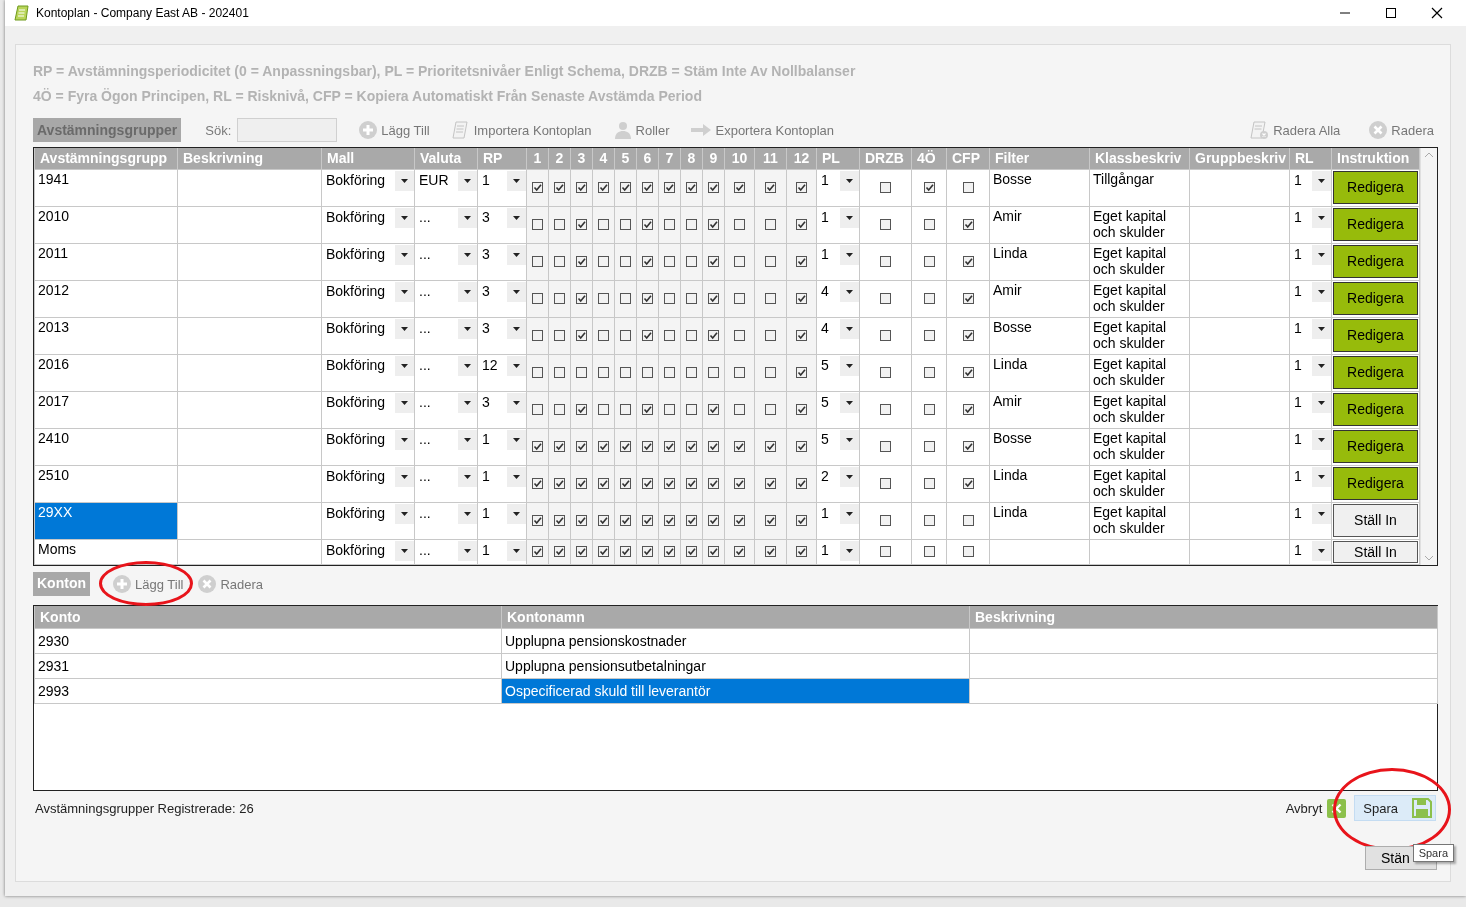 The height and width of the screenshot is (907, 1466). What do you see at coordinates (521, 130) in the screenshot?
I see `import-button: Importera Kontoplan` at bounding box center [521, 130].